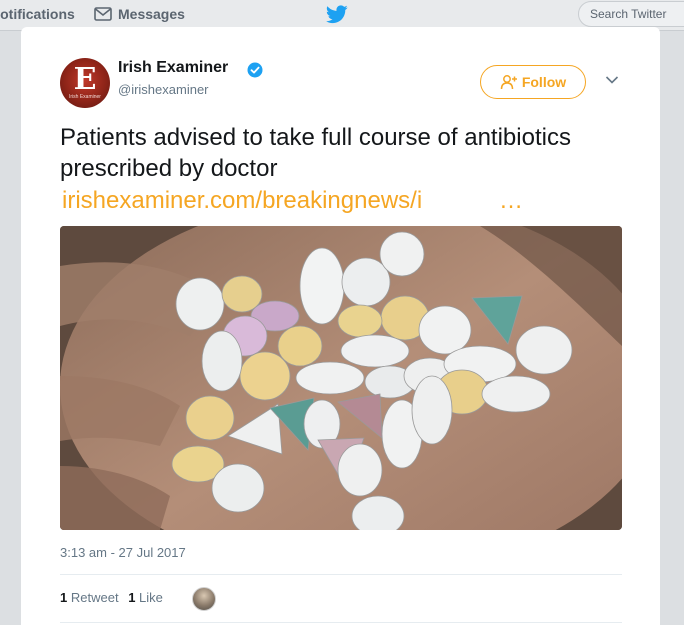 This screenshot has width=684, height=625. I want to click on nav-notifications-label: Notifications, so click(37, 14).